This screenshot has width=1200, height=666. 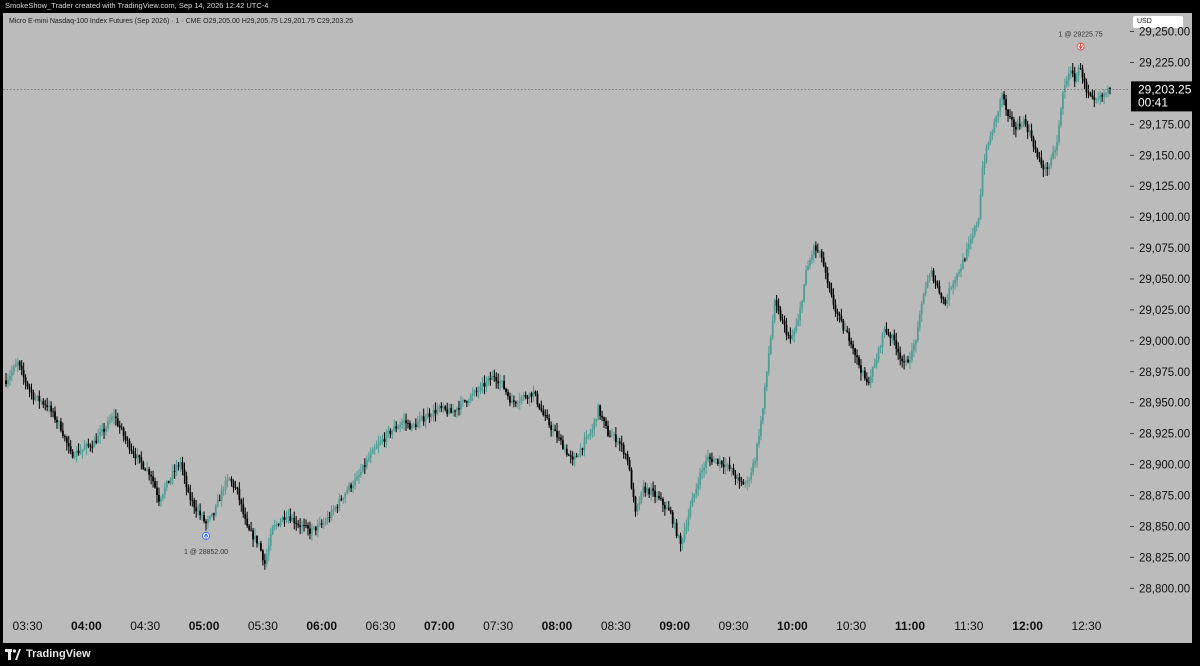 What do you see at coordinates (498, 626) in the screenshot?
I see `time-tick-label: 07:30` at bounding box center [498, 626].